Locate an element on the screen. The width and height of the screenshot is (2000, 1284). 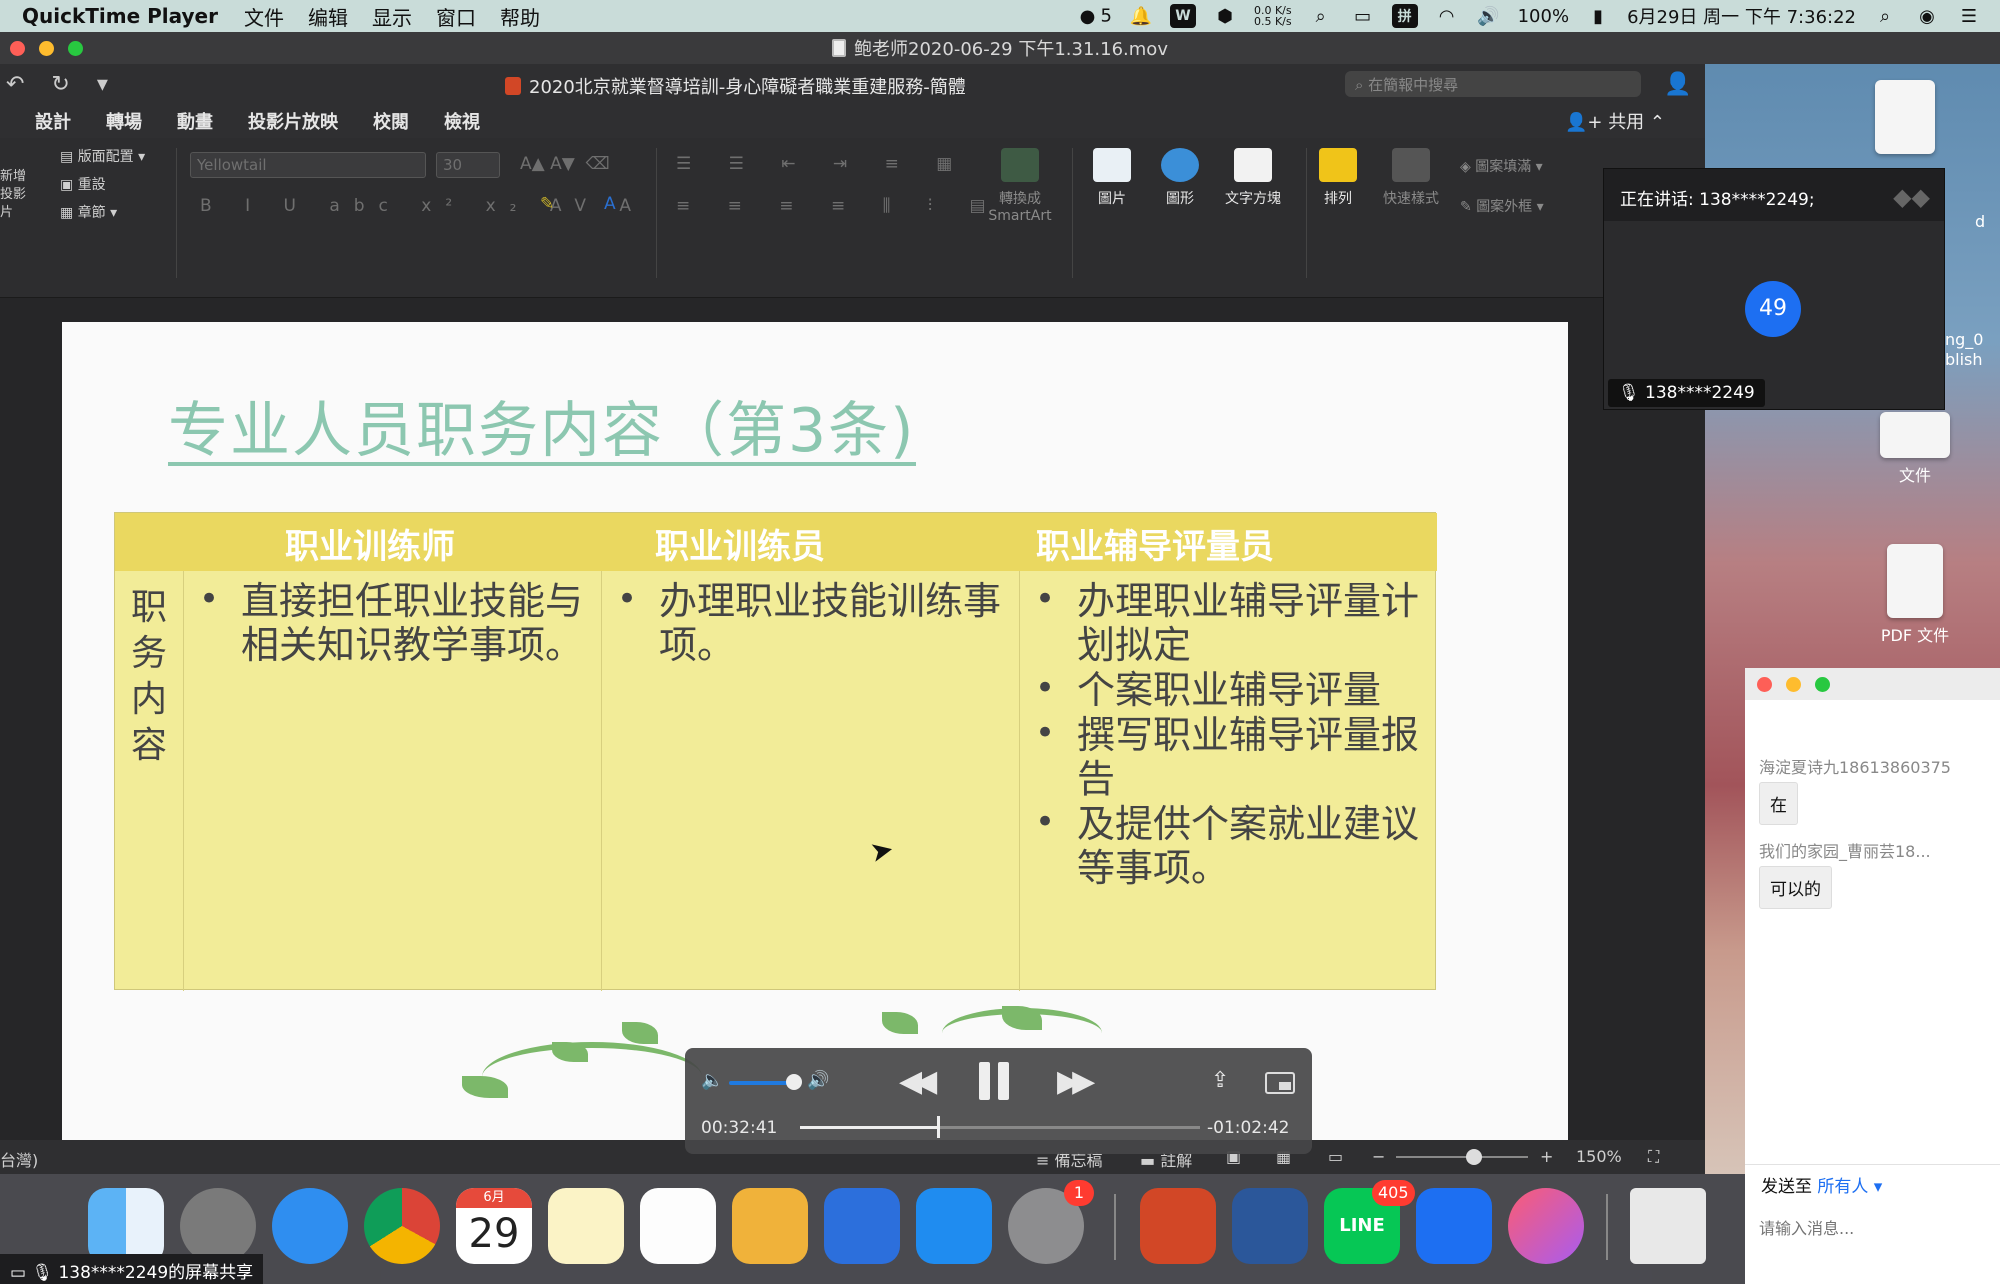
layout-button: ▤ 版面配置 ▾ is located at coordinates (102, 156).